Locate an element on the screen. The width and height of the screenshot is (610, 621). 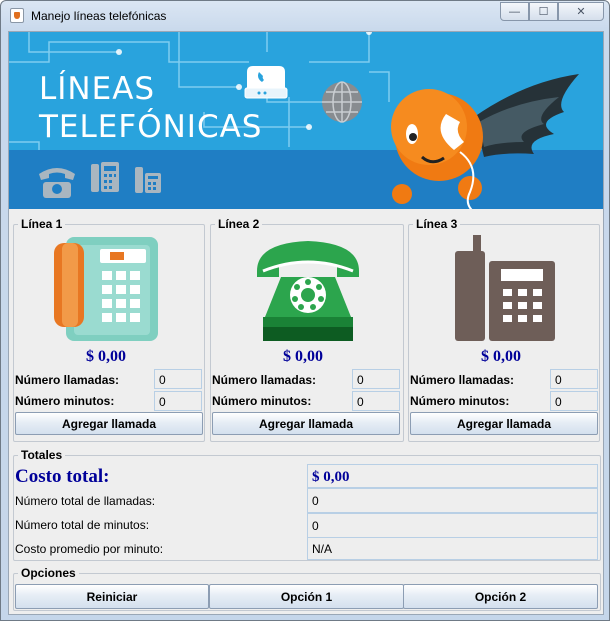
line-2-cost: $ 0,00 is located at coordinates (303, 356).